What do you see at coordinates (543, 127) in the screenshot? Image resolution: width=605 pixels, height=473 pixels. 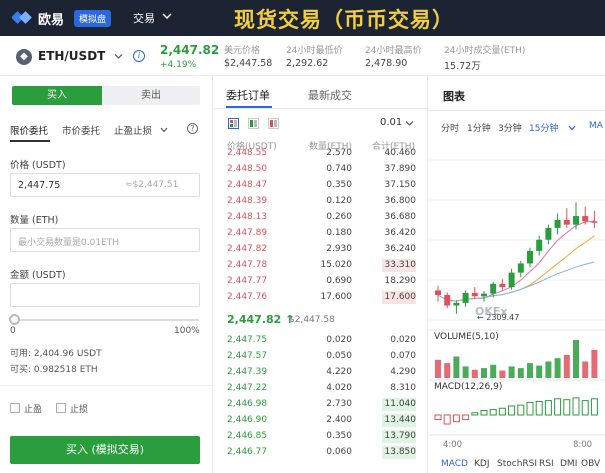 I see `interval-15m: 15分钟` at bounding box center [543, 127].